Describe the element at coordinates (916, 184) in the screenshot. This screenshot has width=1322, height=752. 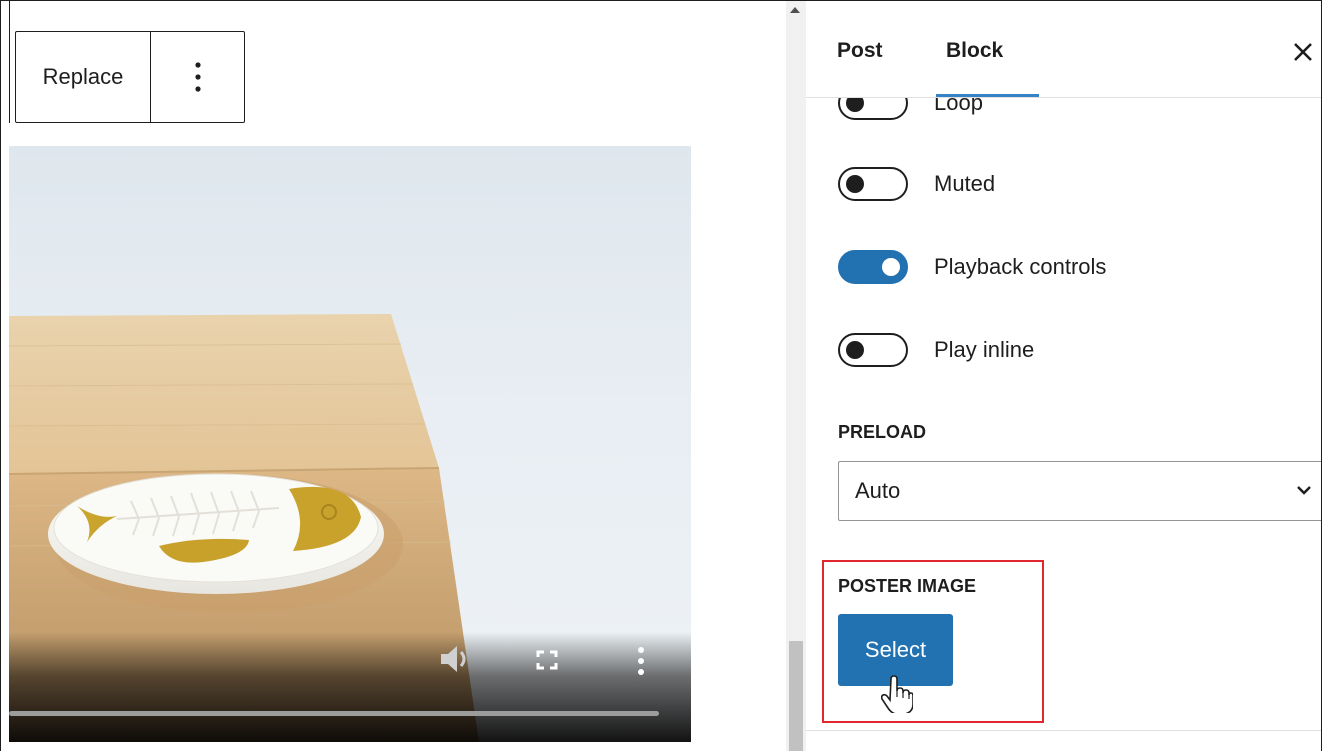
I see `toggle-row-muted: Muted` at that location.